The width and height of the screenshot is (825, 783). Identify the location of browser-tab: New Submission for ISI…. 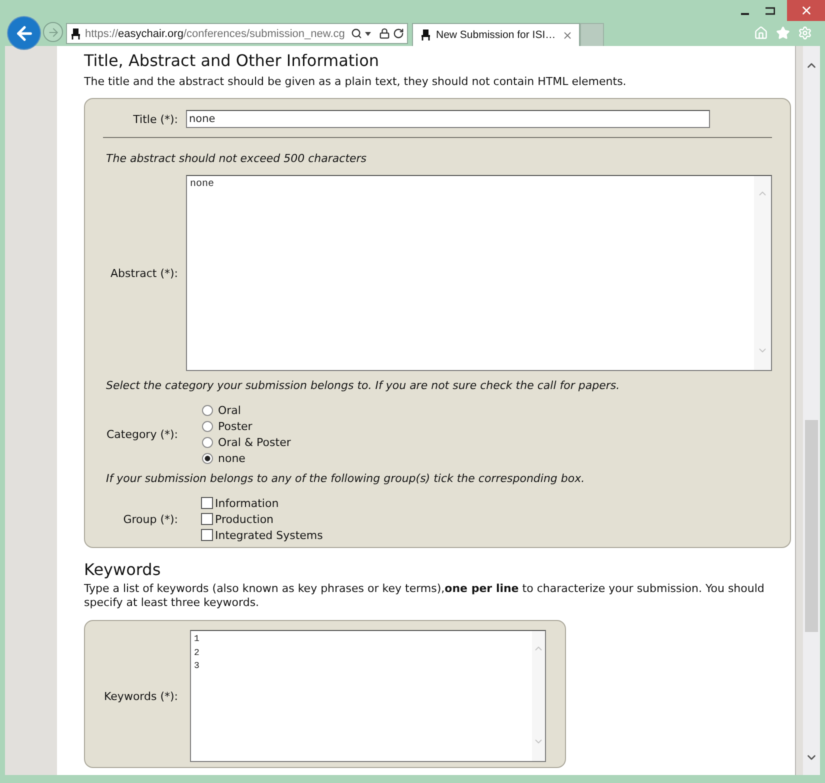
(496, 34).